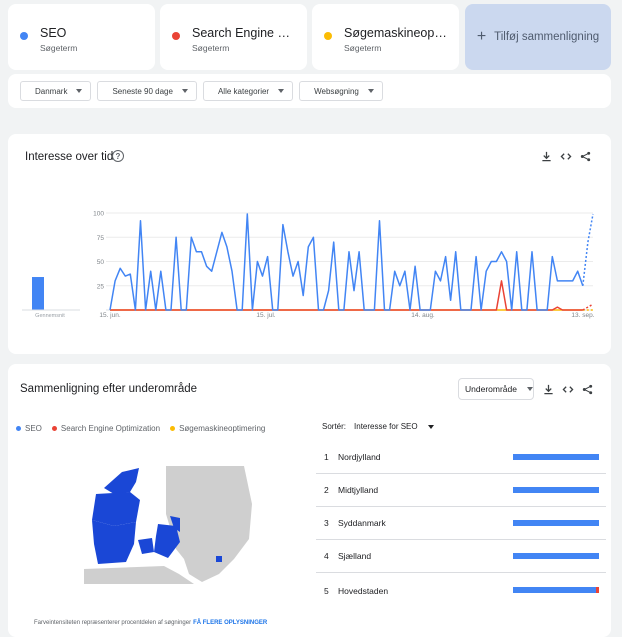 The width and height of the screenshot is (622, 637). What do you see at coordinates (334, 426) in the screenshot?
I see `sort-label: Sortér:` at bounding box center [334, 426].